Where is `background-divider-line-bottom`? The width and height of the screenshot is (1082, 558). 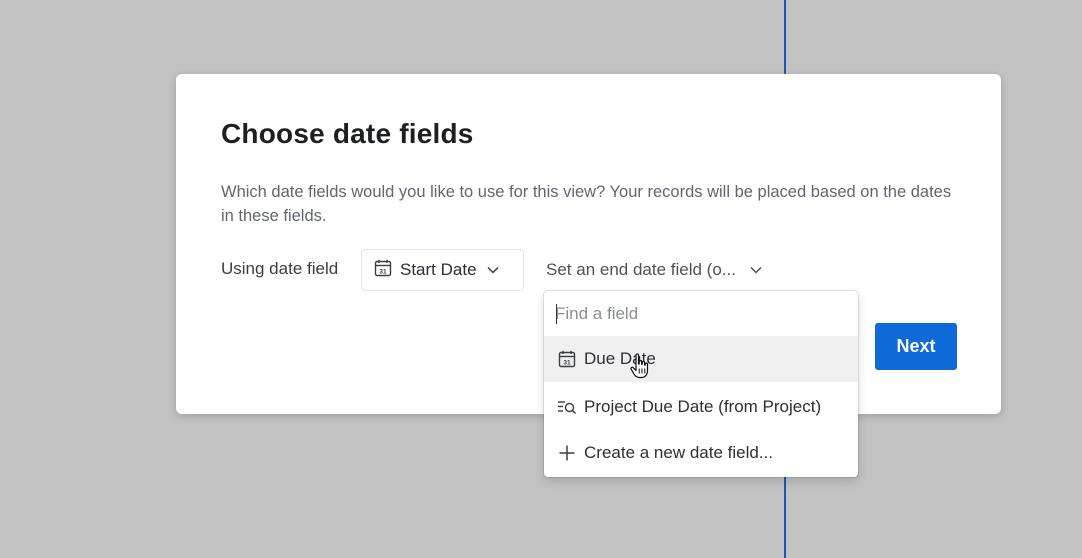
background-divider-line-bottom is located at coordinates (785, 517).